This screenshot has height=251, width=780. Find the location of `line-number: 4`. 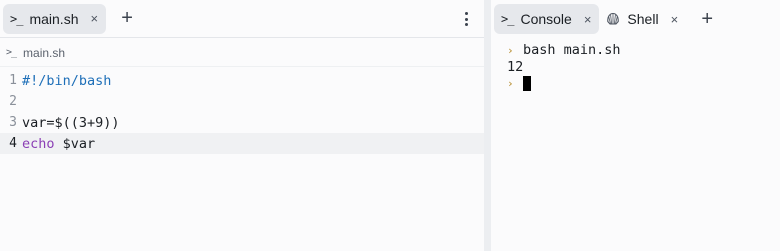

line-number: 4 is located at coordinates (13, 143).